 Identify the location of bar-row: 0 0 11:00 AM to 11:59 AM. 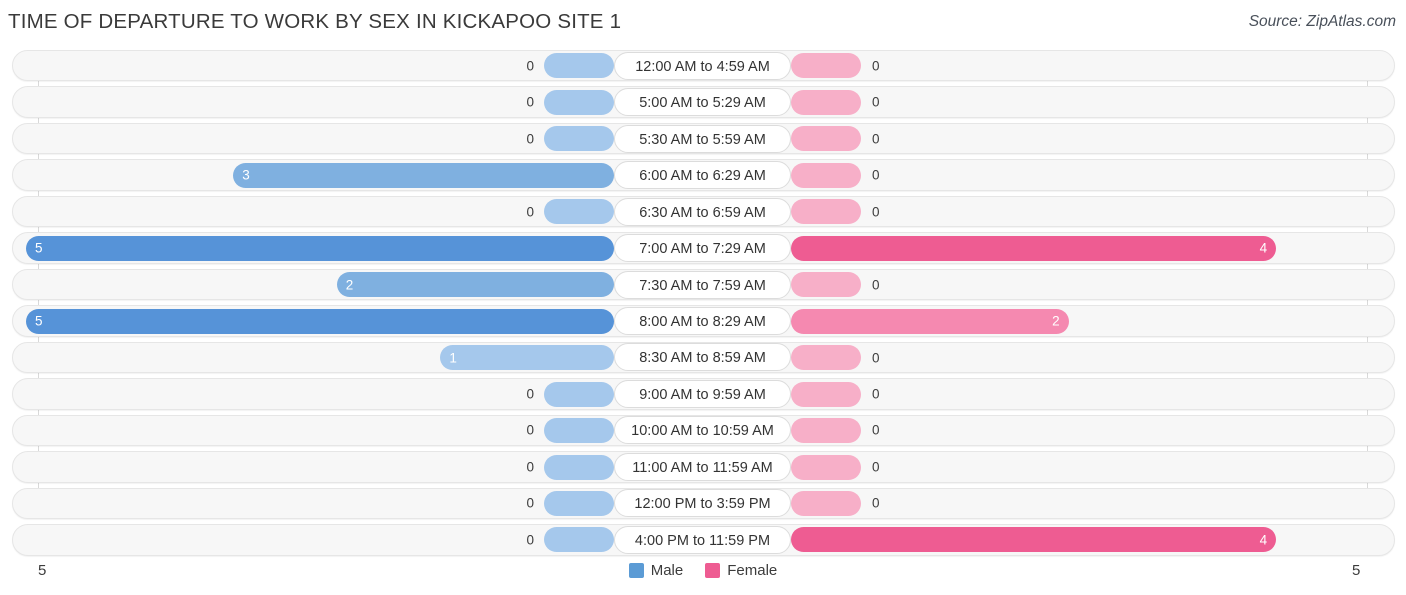
(703, 467).